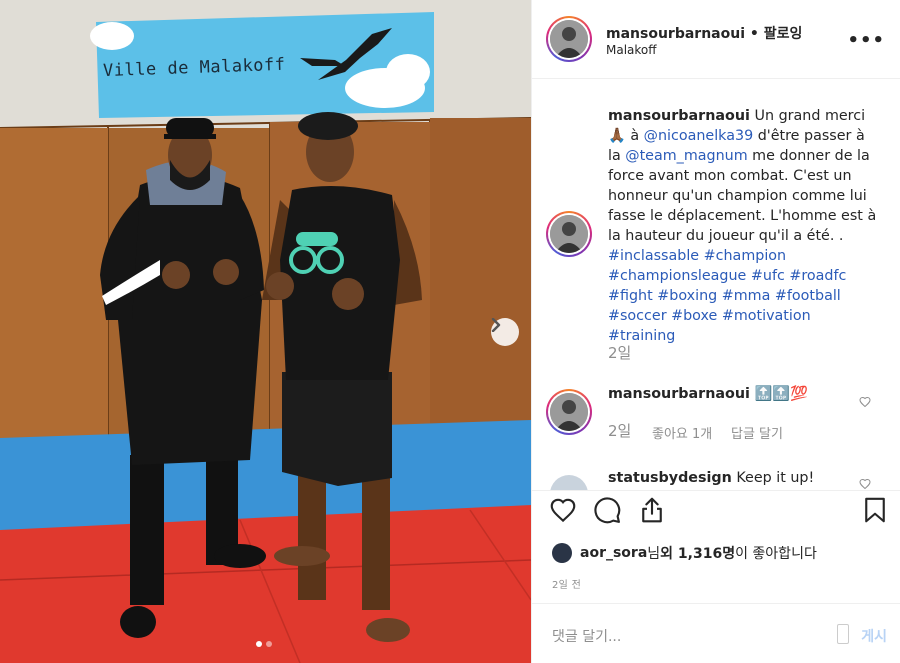 This screenshot has height=663, width=900. Describe the element at coordinates (505, 332) in the screenshot. I see `carousel-next-button` at that location.